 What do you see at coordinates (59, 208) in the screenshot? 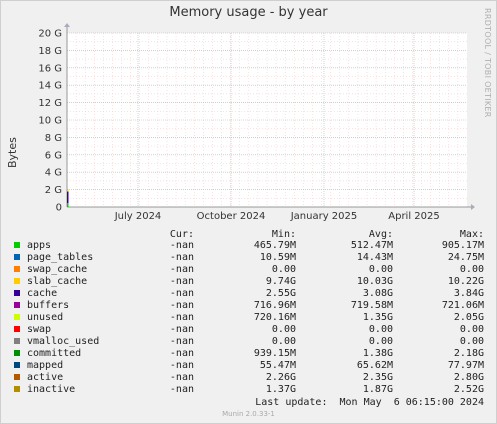
I see `y-tick-label: 0` at bounding box center [59, 208].